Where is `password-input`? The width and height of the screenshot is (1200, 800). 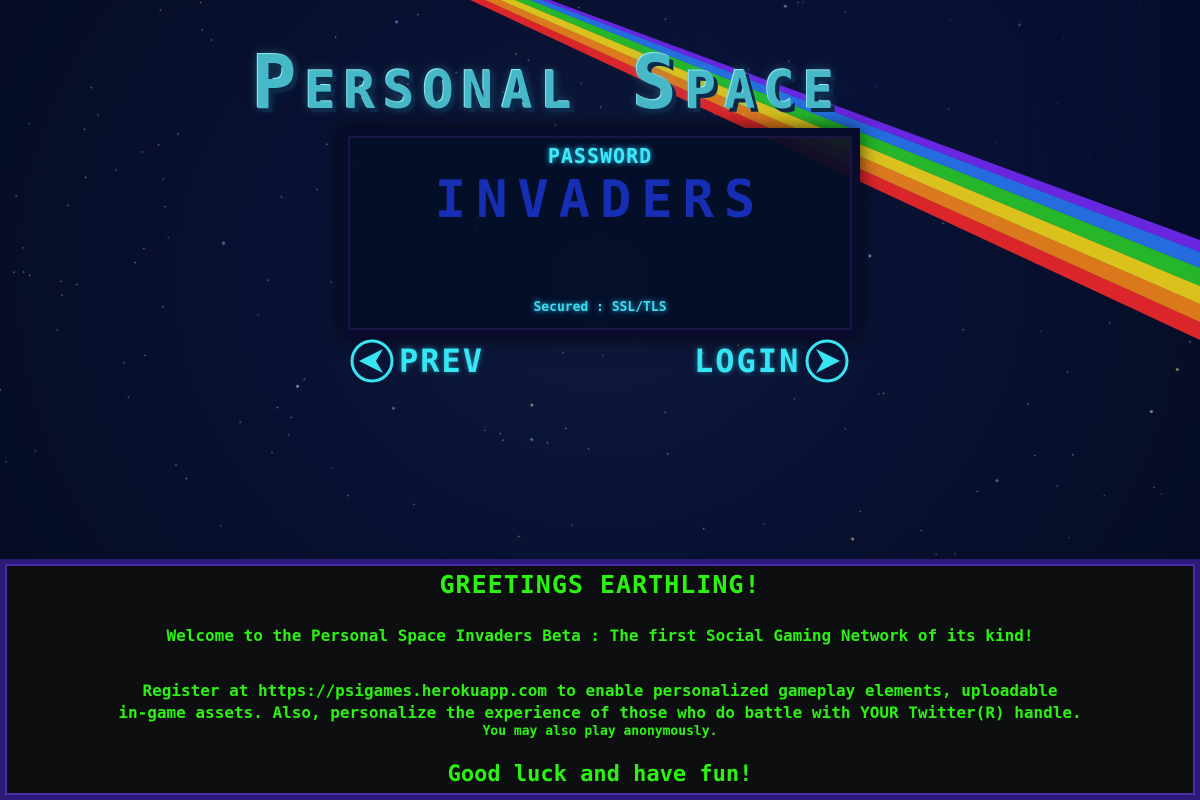 password-input is located at coordinates (600, 200).